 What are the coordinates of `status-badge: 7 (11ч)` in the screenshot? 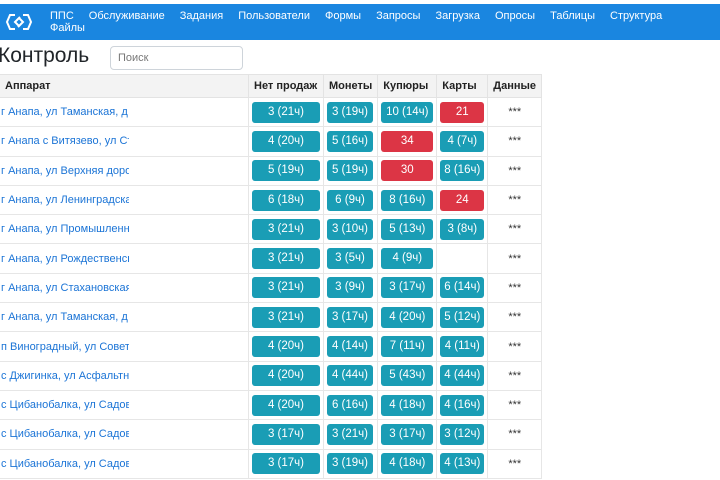 It's located at (407, 347).